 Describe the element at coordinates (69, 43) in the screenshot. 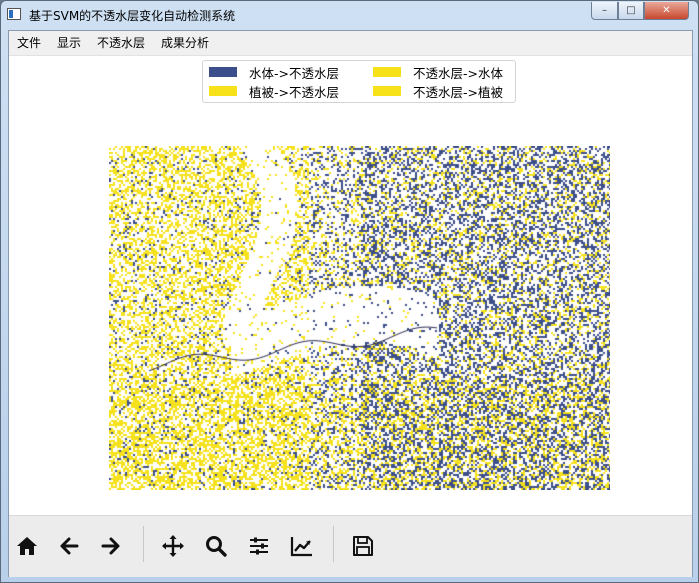

I see `menu-display: 显示` at that location.